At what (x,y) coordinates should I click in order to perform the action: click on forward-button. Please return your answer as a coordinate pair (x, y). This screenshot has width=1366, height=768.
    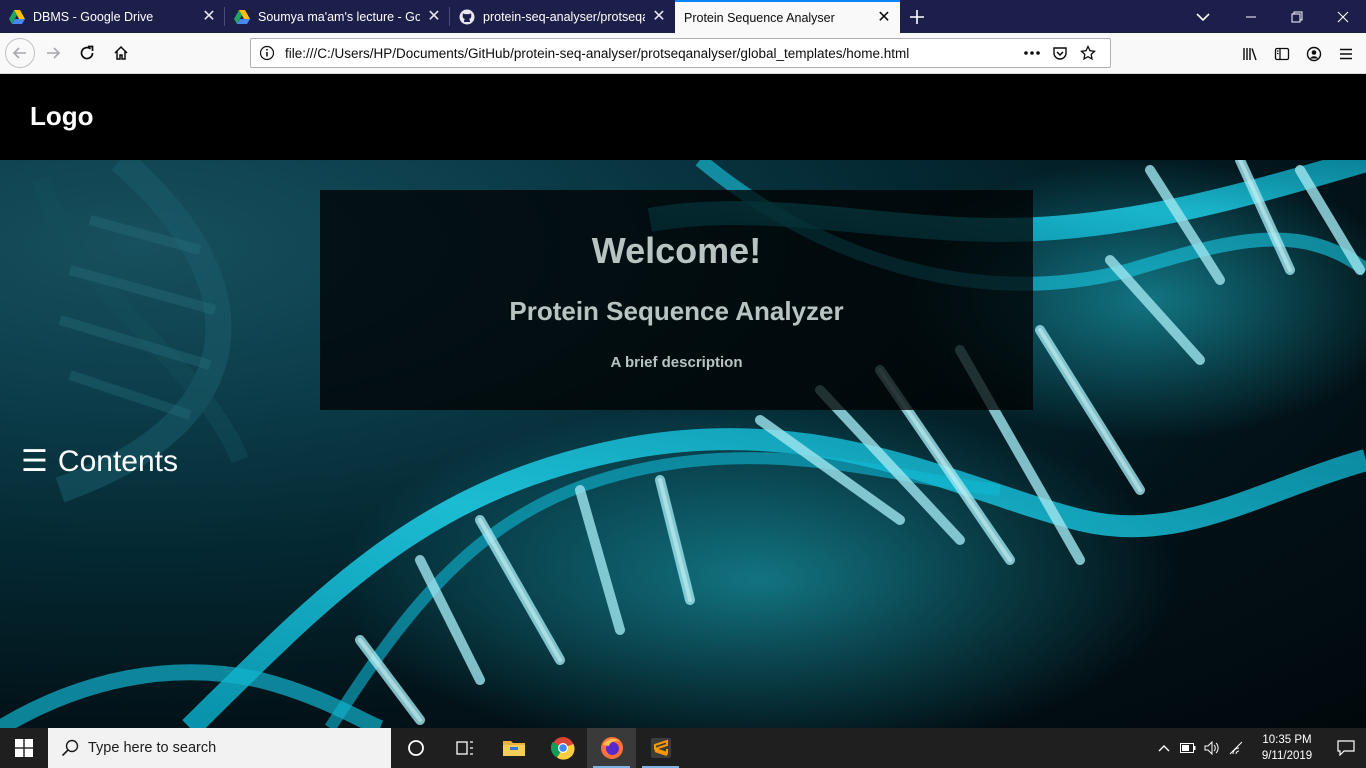
    Looking at the image, I should click on (53, 53).